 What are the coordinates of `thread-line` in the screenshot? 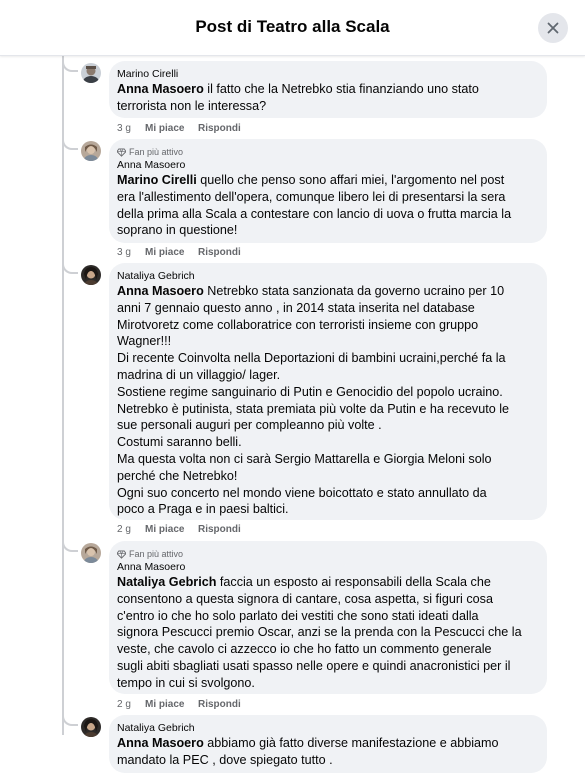 It's located at (63, 395).